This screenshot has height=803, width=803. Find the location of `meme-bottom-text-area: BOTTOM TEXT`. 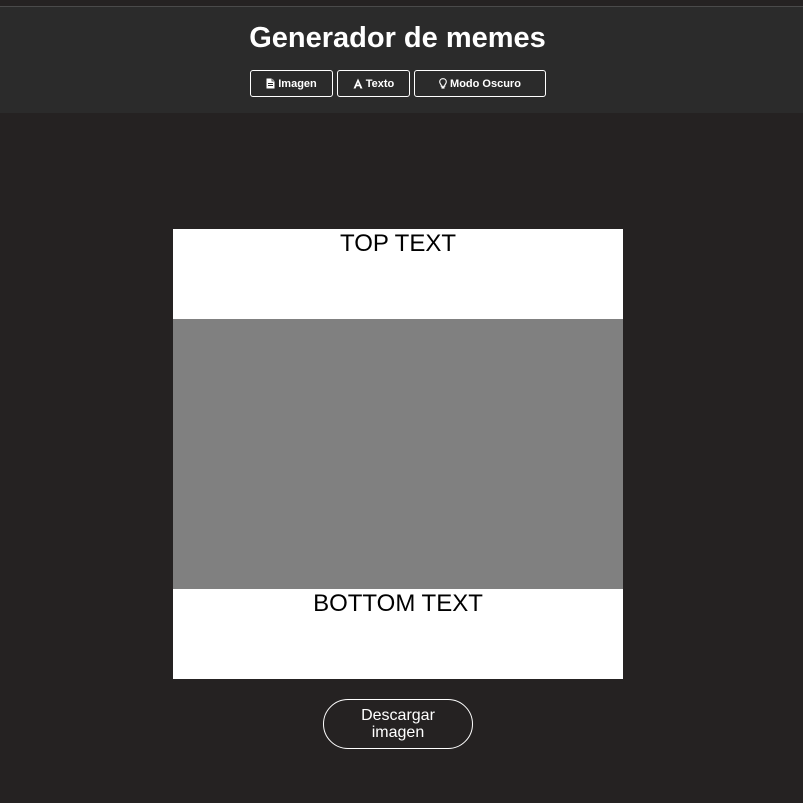

meme-bottom-text-area: BOTTOM TEXT is located at coordinates (398, 634).